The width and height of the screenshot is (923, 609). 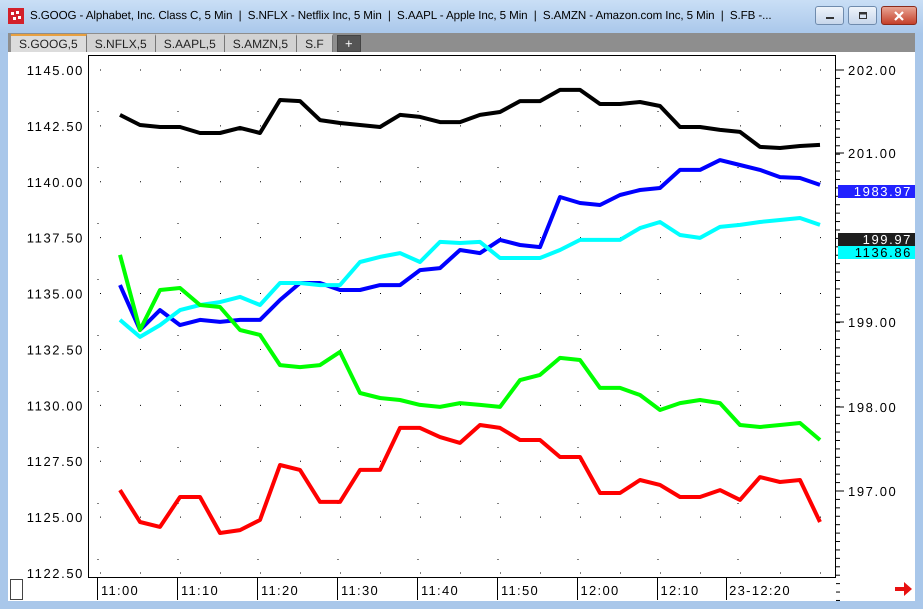 What do you see at coordinates (315, 43) in the screenshot?
I see `chart-tab: S.F` at bounding box center [315, 43].